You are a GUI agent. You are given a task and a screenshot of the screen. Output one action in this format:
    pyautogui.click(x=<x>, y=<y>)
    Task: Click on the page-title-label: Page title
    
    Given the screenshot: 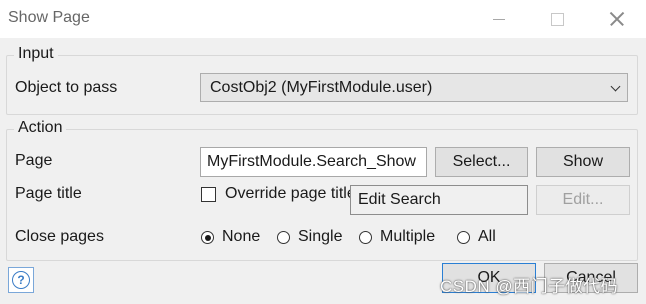 What is the action you would take?
    pyautogui.click(x=48, y=193)
    